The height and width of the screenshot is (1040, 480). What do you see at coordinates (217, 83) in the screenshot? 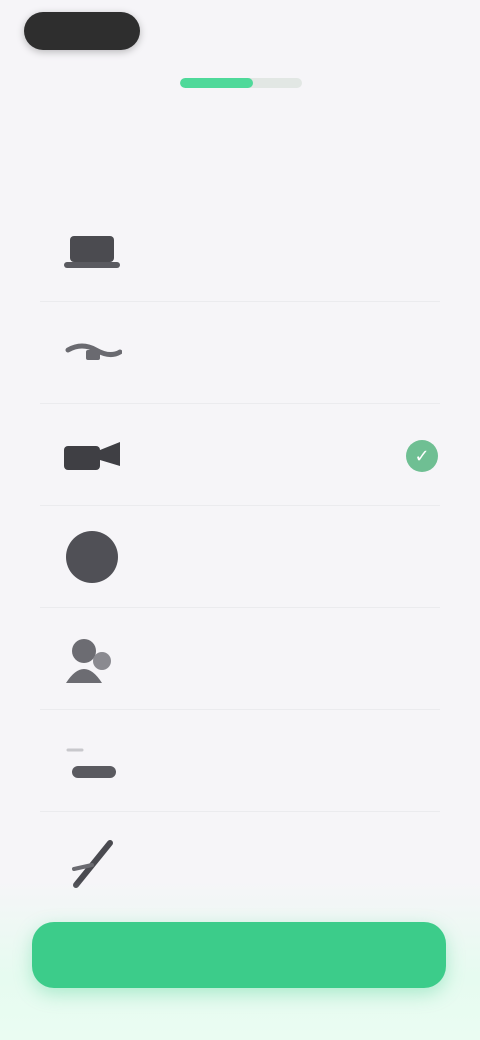
I see `progress-fill` at bounding box center [217, 83].